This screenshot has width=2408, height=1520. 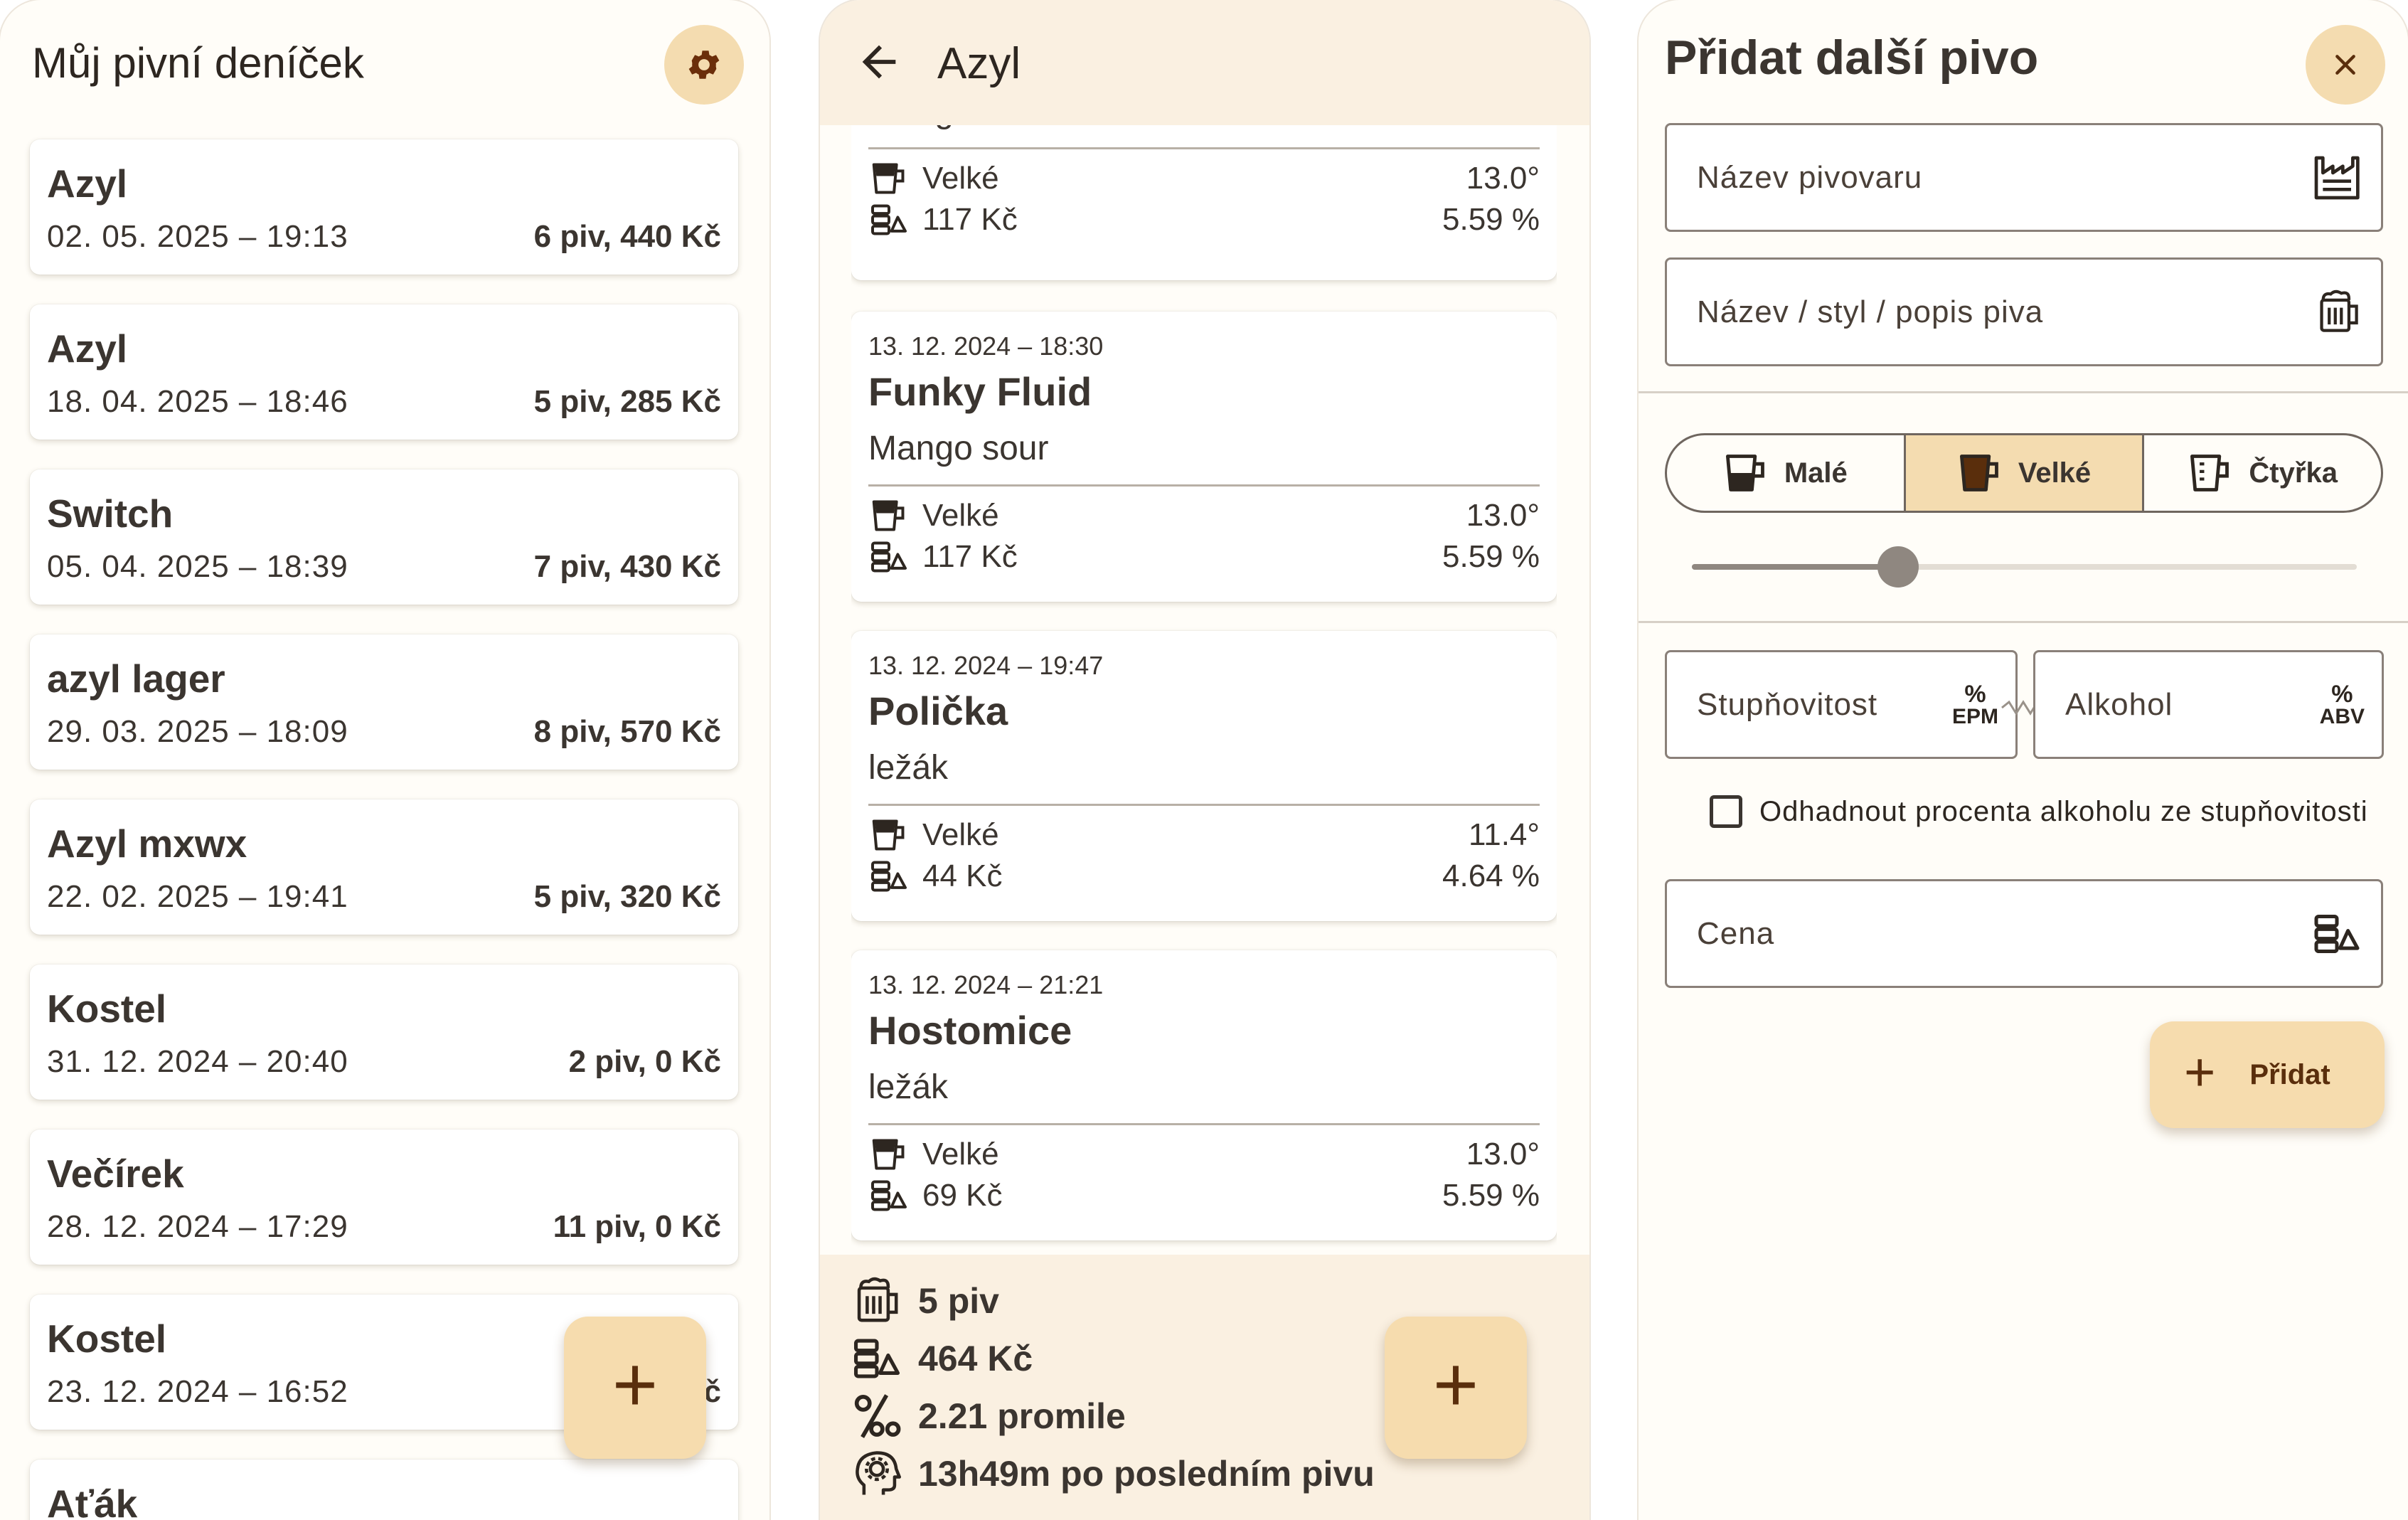 What do you see at coordinates (1022, 1416) in the screenshot?
I see `summary-promile-text: 2.21 promile` at bounding box center [1022, 1416].